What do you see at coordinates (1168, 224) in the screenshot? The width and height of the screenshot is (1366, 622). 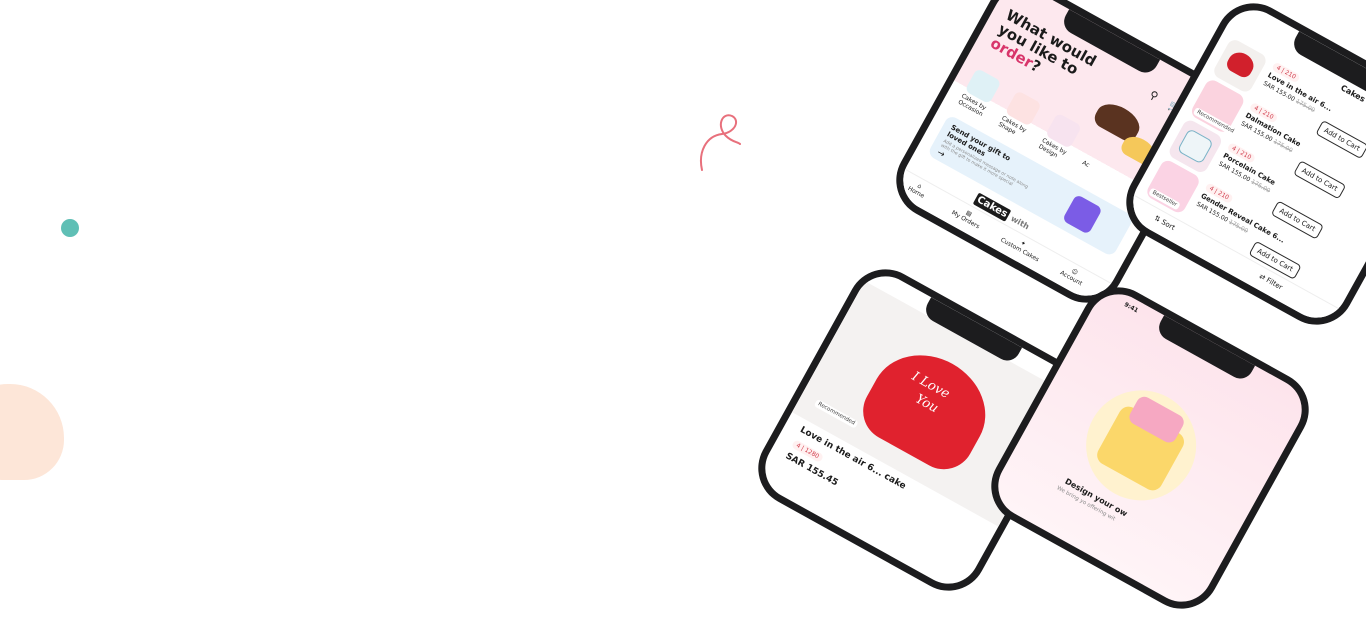 I see `sort-label: Sort` at bounding box center [1168, 224].